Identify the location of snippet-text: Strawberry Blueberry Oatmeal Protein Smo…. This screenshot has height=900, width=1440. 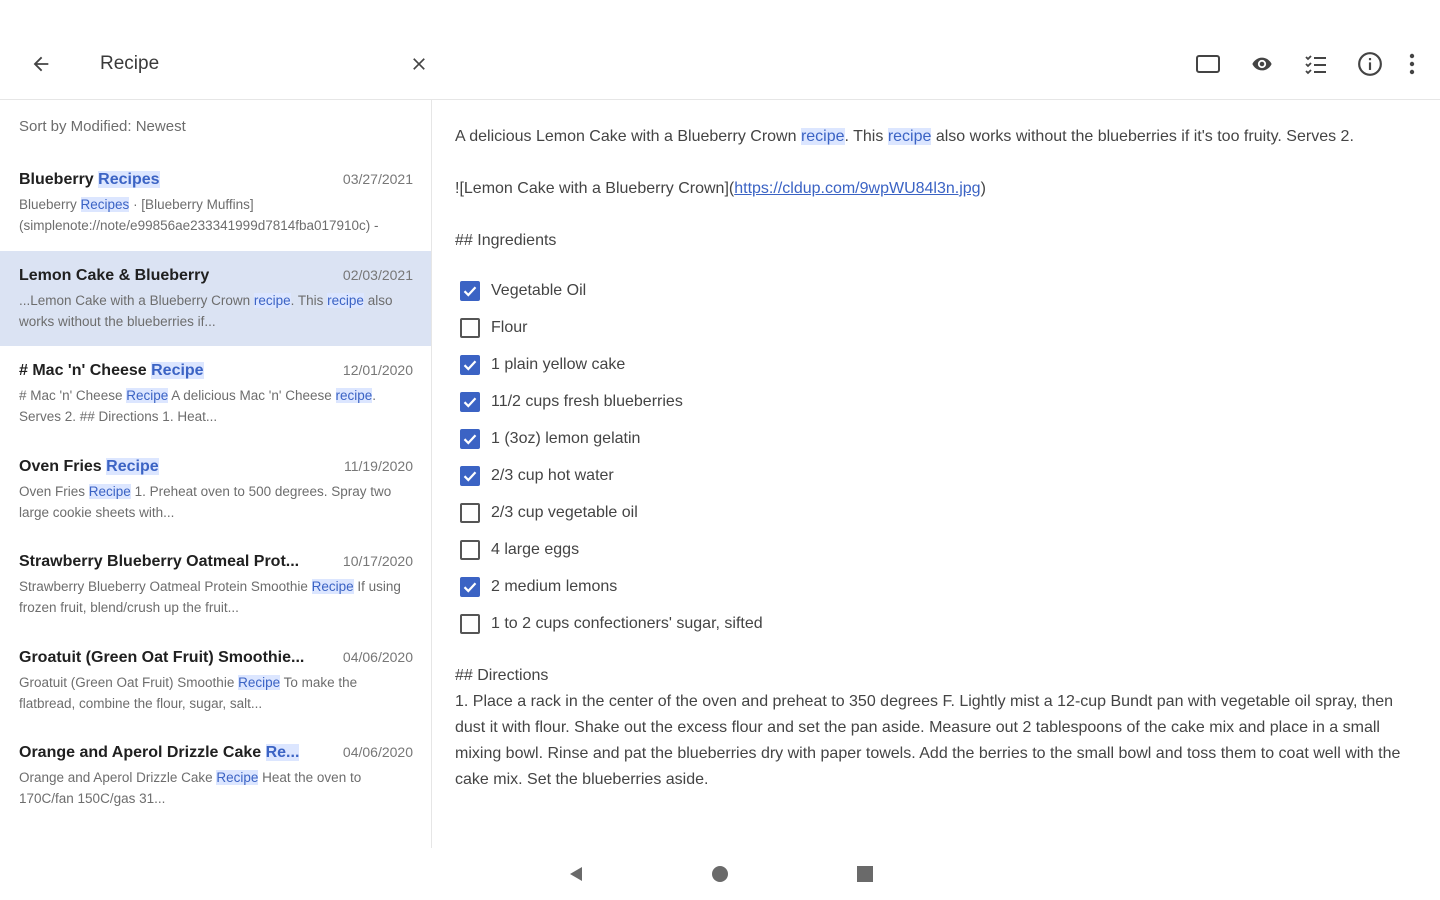
(165, 586).